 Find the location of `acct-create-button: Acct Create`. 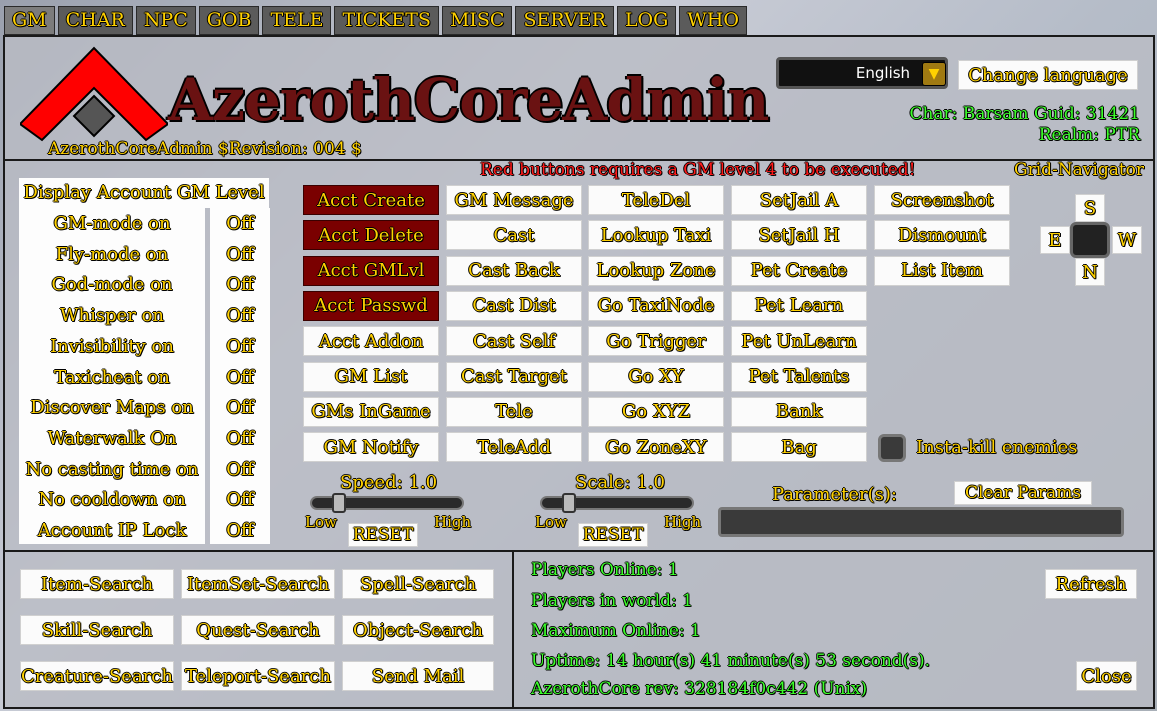

acct-create-button: Acct Create is located at coordinates (371, 200).